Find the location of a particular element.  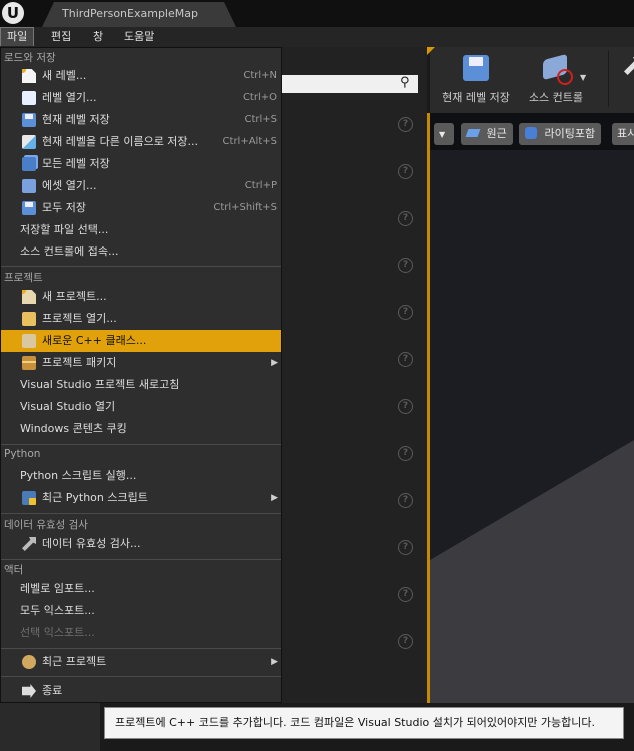

toolbar-corner-marker is located at coordinates (431, 51).